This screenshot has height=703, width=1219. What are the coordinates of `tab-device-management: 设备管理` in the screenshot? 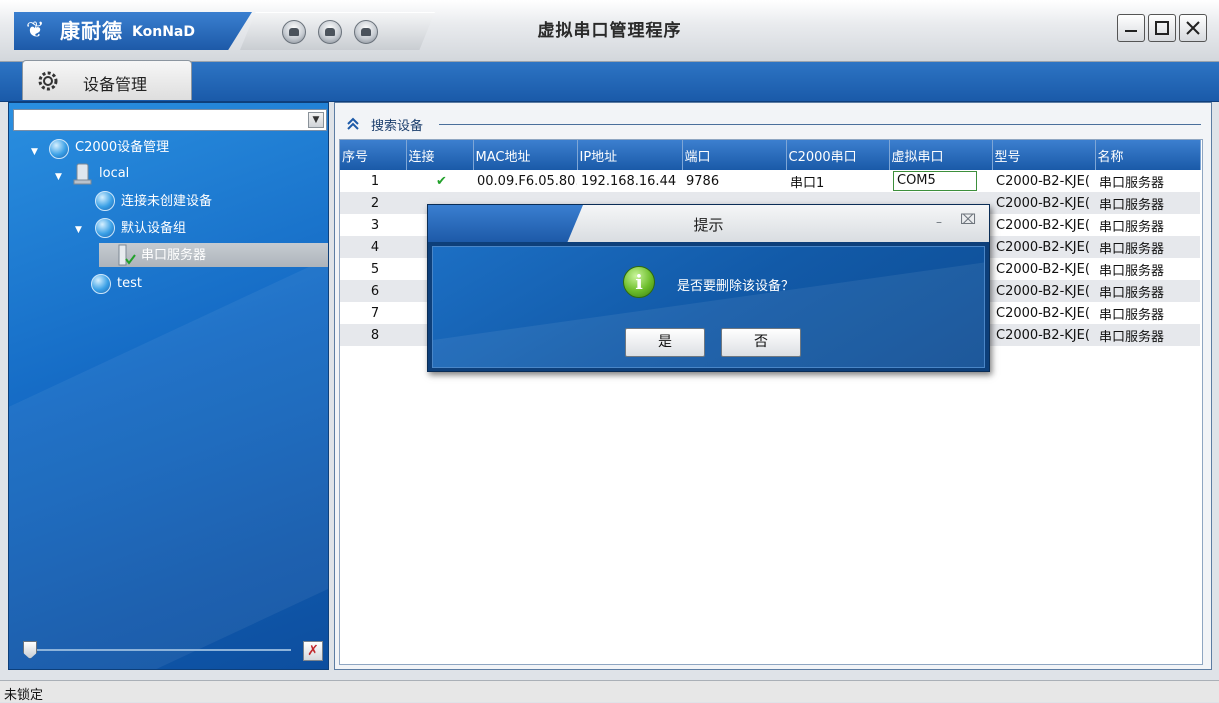 It's located at (107, 80).